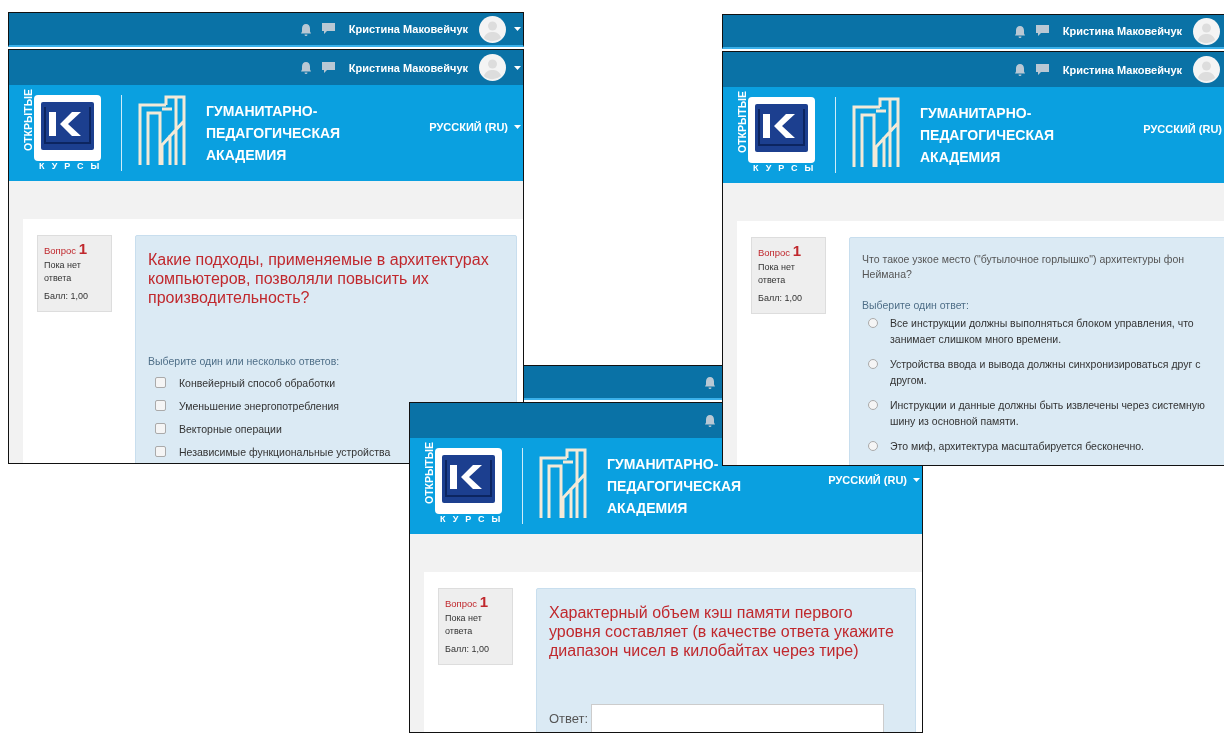 Image resolution: width=1224 pixels, height=733 pixels. Describe the element at coordinates (916, 305) in the screenshot. I see `answer-prompt: Выберите один ответ:` at that location.